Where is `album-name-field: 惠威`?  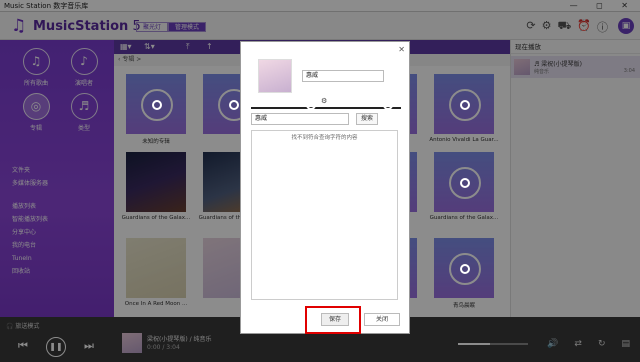 album-name-field: 惠威 is located at coordinates (343, 76).